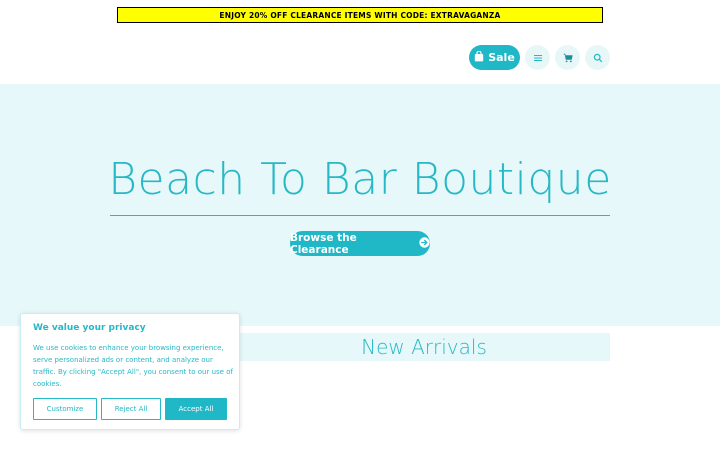 This screenshot has height=450, width=720. Describe the element at coordinates (501, 57) in the screenshot. I see `sale-label: Sale` at that location.